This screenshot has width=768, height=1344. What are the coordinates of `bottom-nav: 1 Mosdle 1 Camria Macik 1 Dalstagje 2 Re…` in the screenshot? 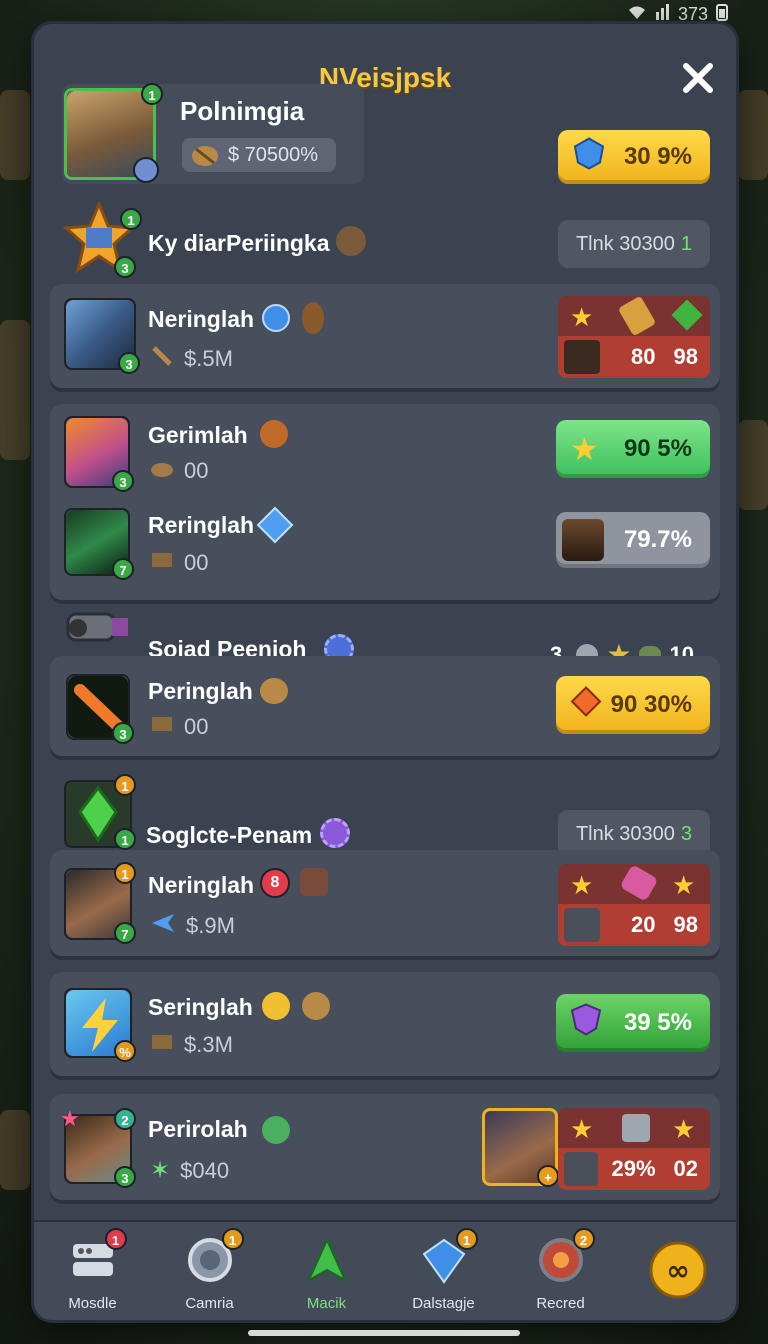 It's located at (385, 1270).